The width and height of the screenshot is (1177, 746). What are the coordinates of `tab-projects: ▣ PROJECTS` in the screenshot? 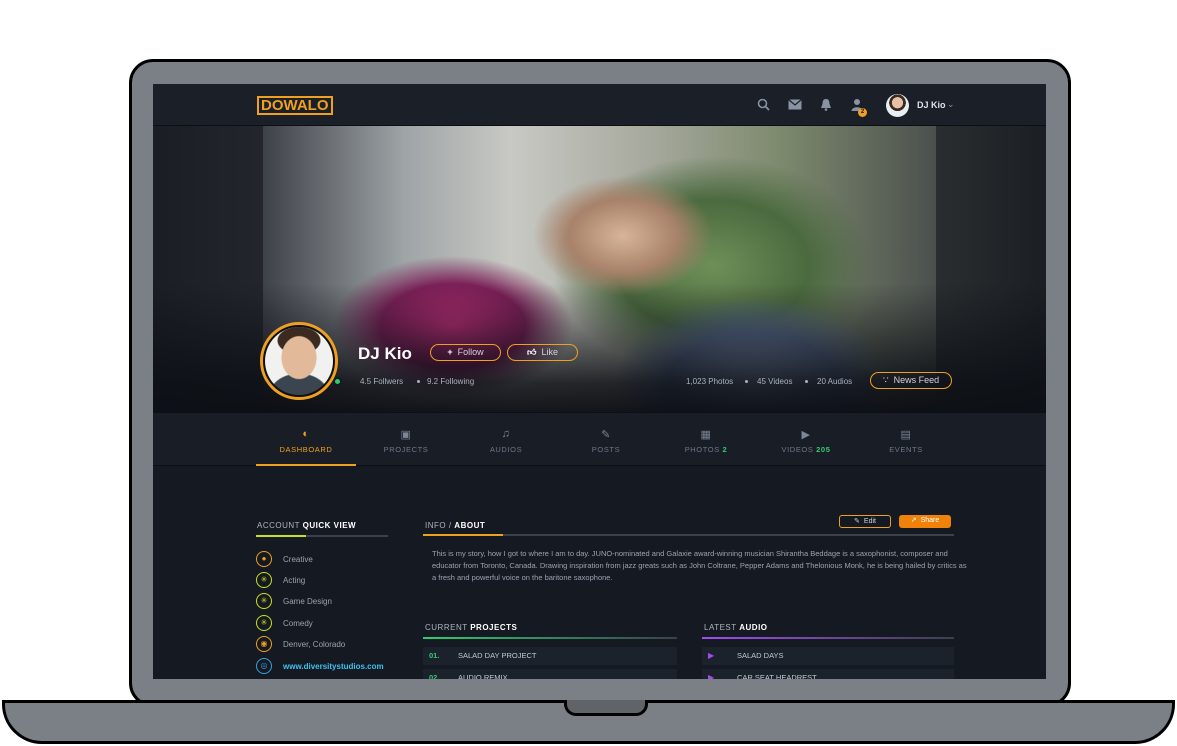 It's located at (406, 439).